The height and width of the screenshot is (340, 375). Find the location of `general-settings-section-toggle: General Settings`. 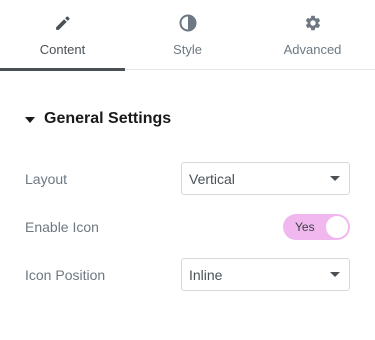

general-settings-section-toggle: General Settings is located at coordinates (98, 119).